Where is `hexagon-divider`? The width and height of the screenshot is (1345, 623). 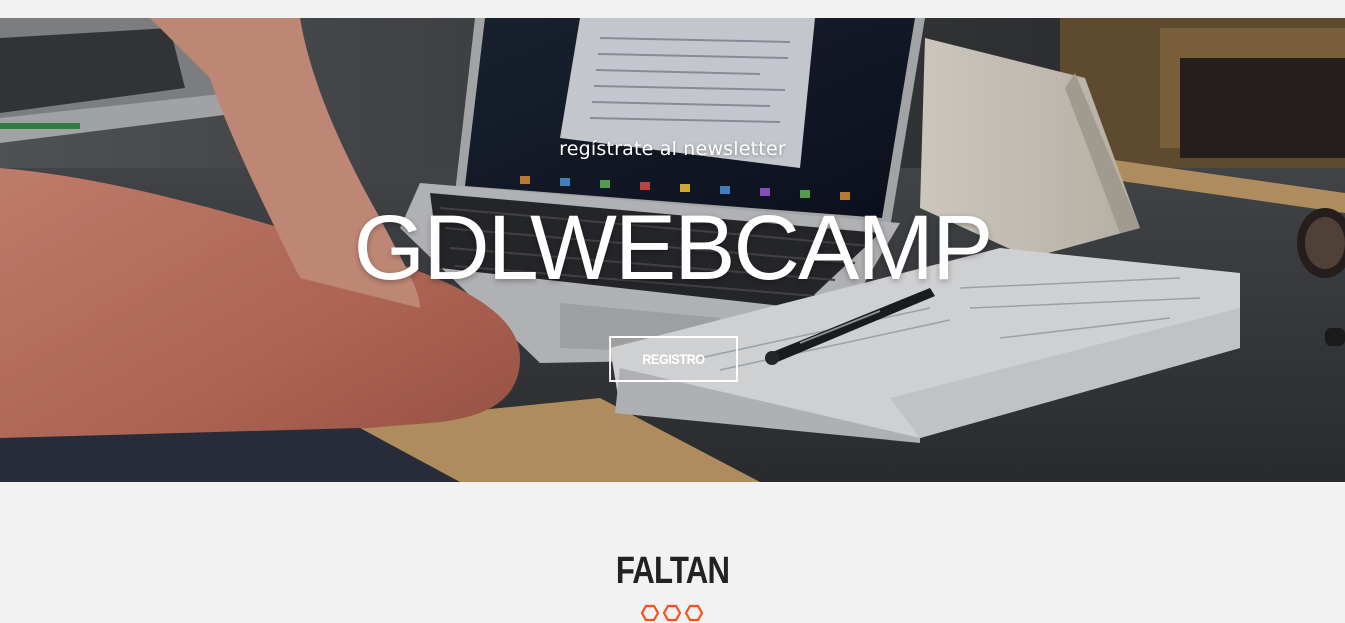 hexagon-divider is located at coordinates (672, 613).